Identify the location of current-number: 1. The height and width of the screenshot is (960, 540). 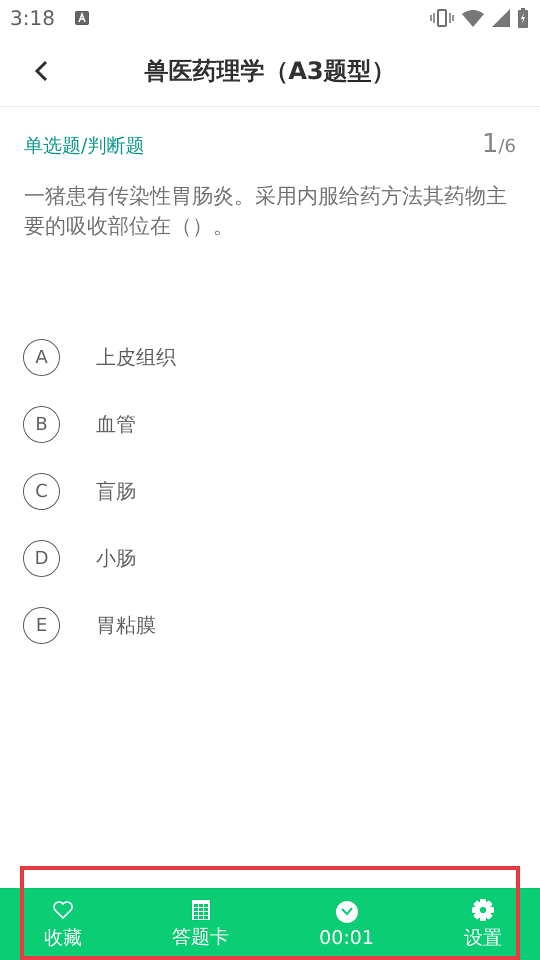
(490, 144).